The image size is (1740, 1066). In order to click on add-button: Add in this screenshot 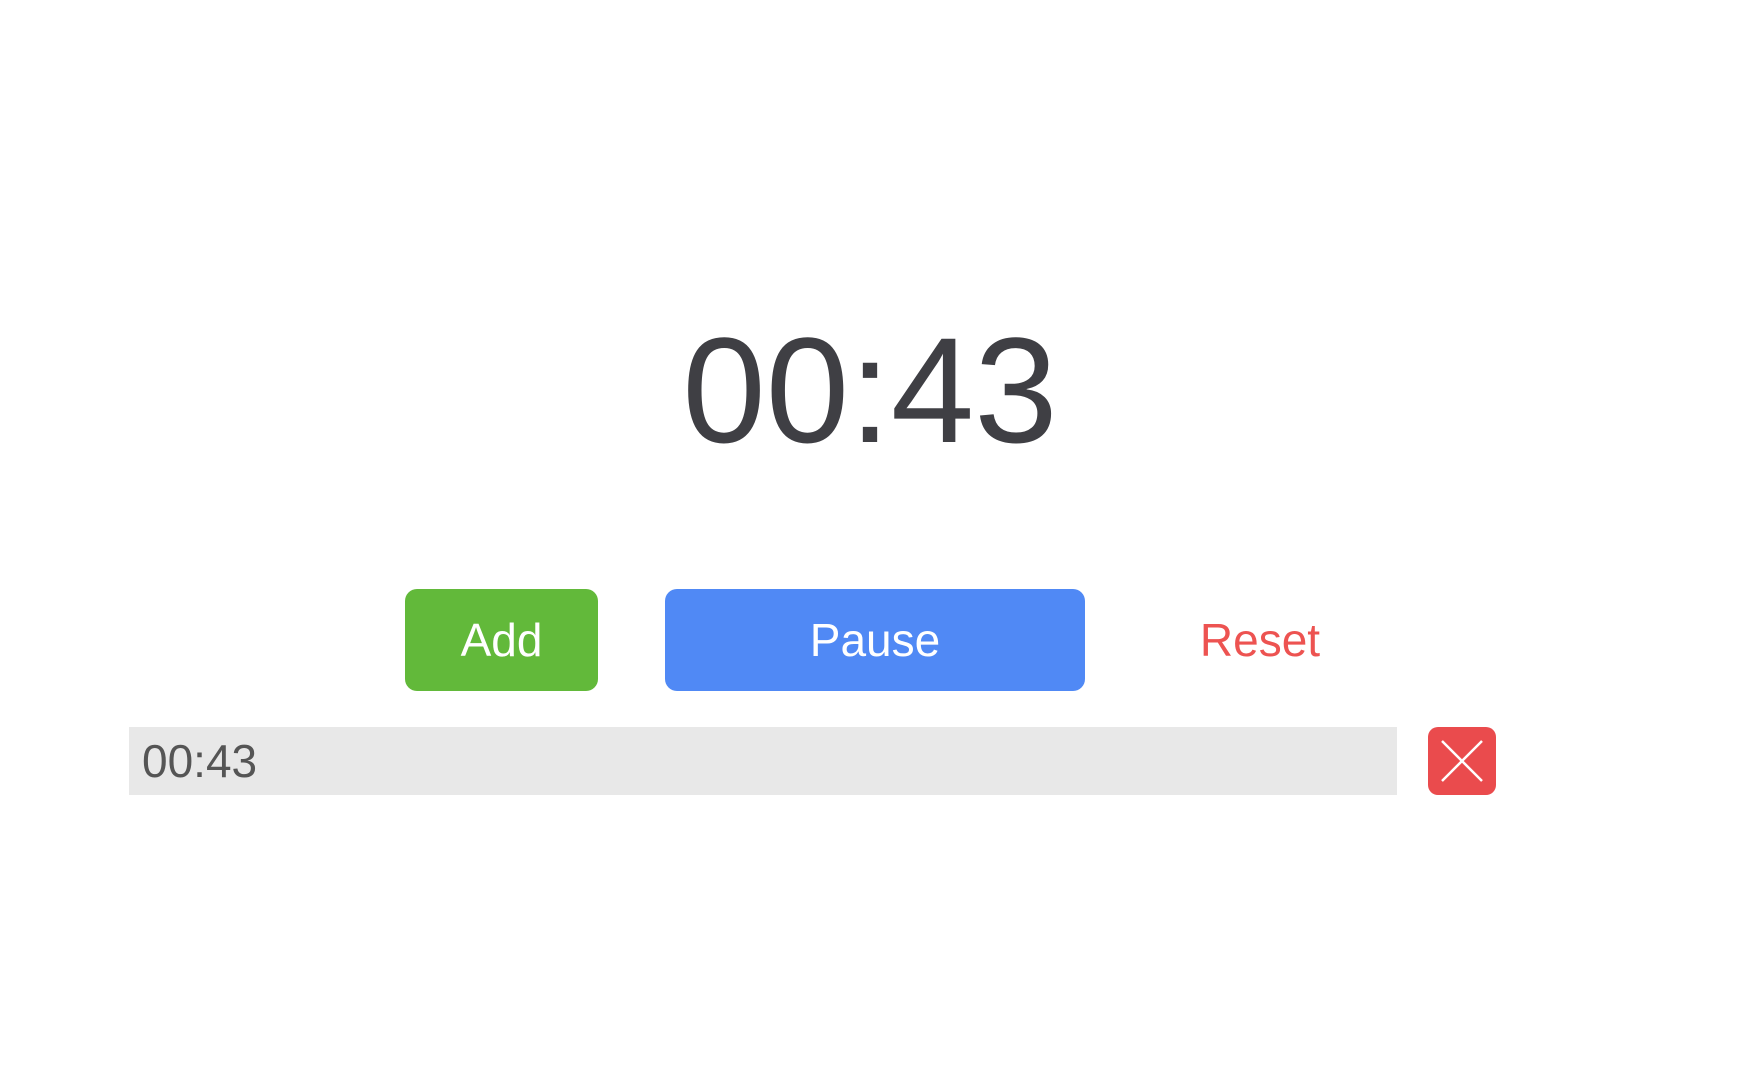, I will do `click(501, 640)`.